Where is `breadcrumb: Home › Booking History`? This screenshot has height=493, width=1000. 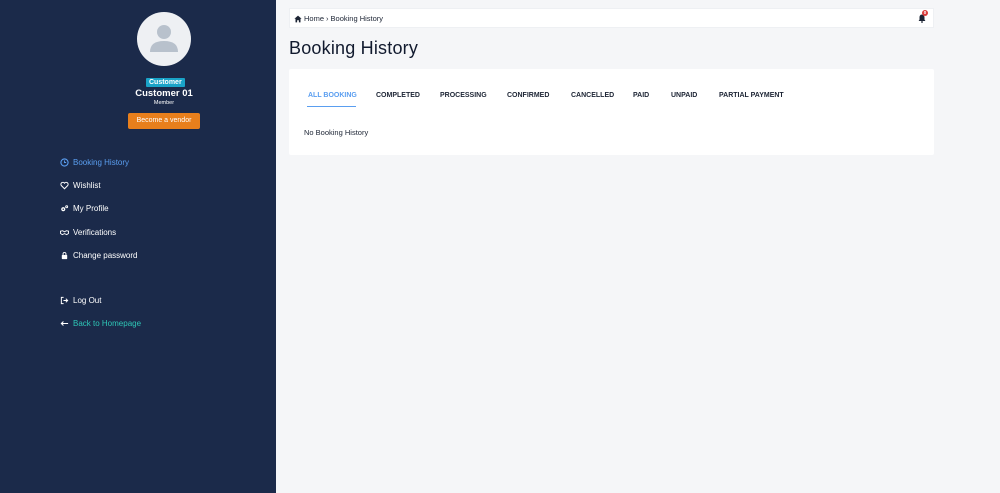 breadcrumb: Home › Booking History is located at coordinates (338, 18).